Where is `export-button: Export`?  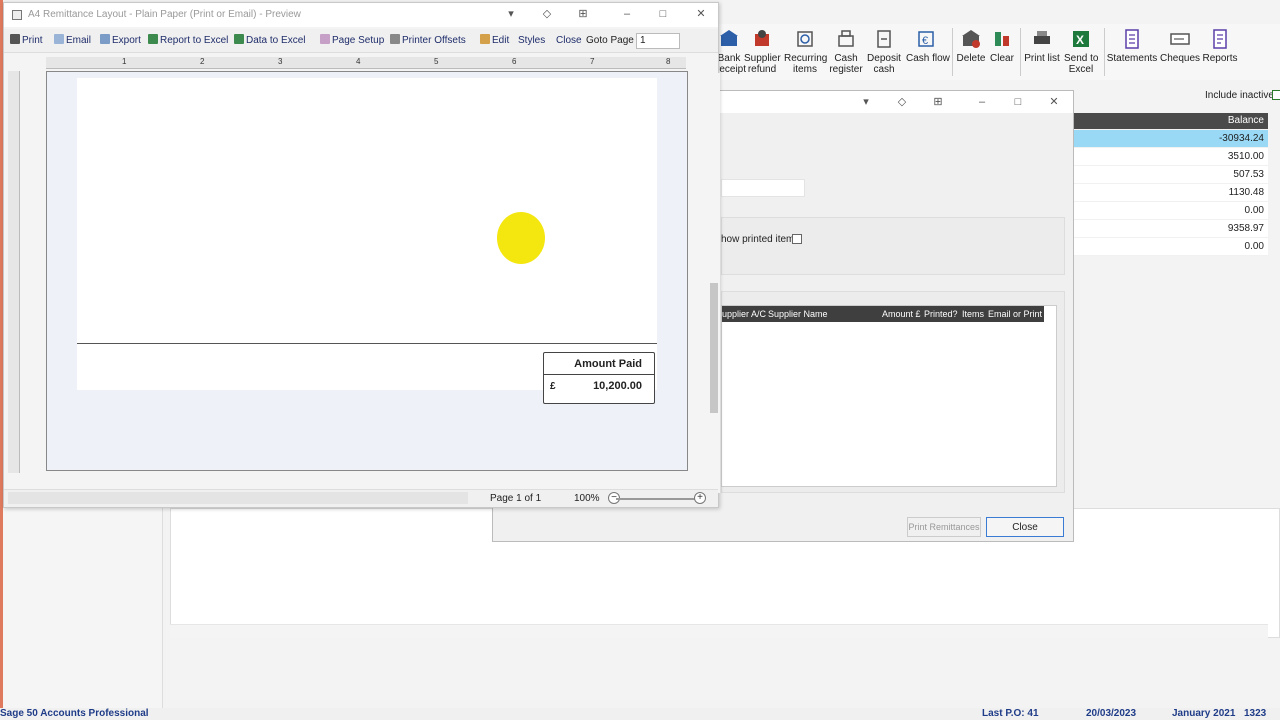
export-button: Export is located at coordinates (120, 41).